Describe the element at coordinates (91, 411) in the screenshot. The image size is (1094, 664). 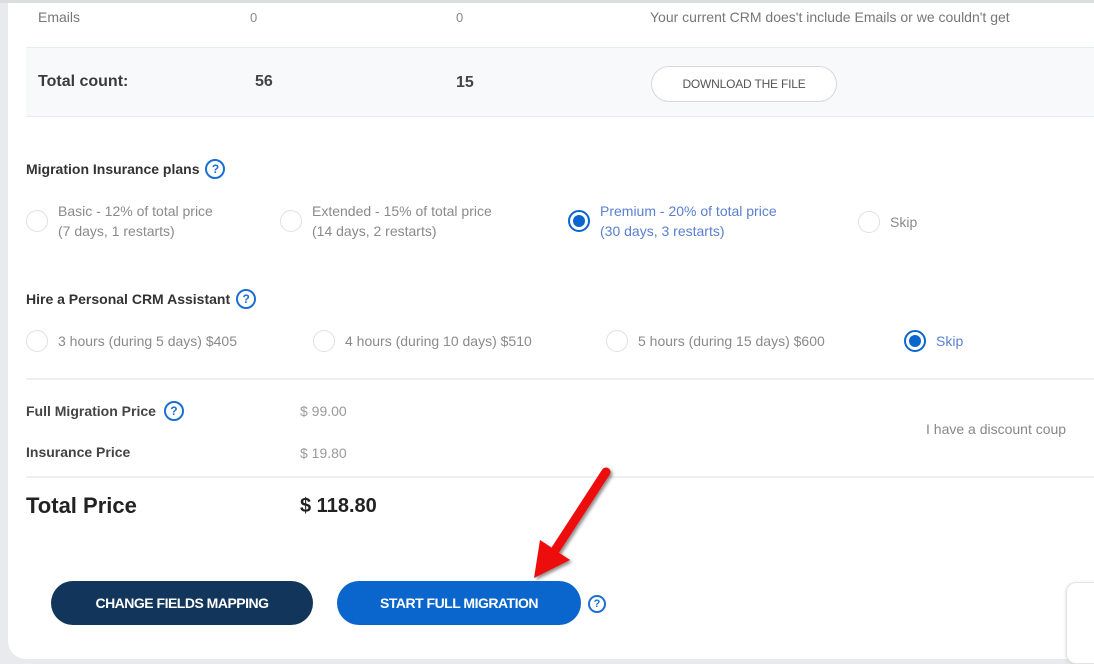
I see `full-migration-price-label: Full Migration Price` at that location.